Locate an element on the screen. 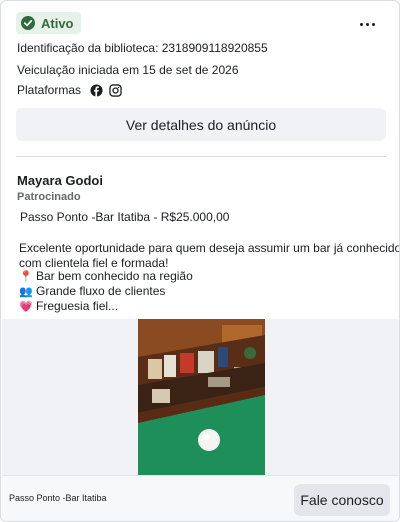 The height and width of the screenshot is (522, 400). check-circle-icon is located at coordinates (28, 23).